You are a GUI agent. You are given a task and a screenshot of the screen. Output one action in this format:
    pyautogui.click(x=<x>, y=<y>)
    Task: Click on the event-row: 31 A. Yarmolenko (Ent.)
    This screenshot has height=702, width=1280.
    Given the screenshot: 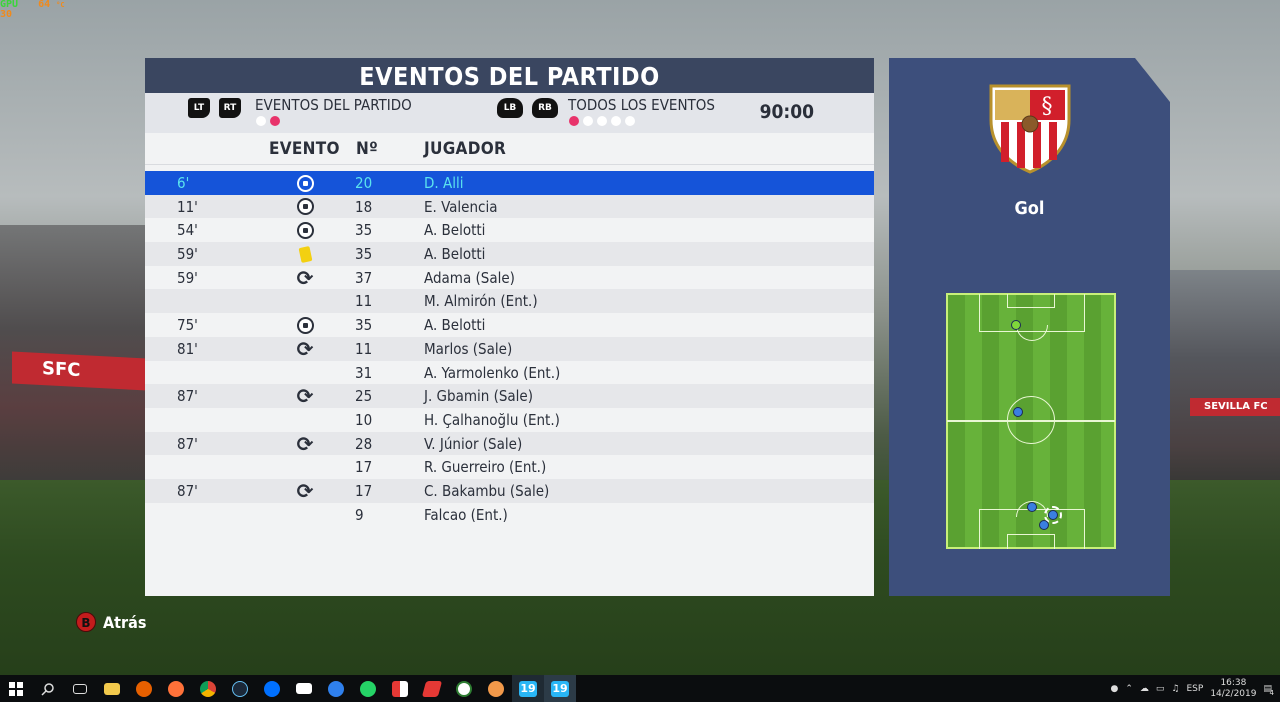 What is the action you would take?
    pyautogui.click(x=509, y=373)
    